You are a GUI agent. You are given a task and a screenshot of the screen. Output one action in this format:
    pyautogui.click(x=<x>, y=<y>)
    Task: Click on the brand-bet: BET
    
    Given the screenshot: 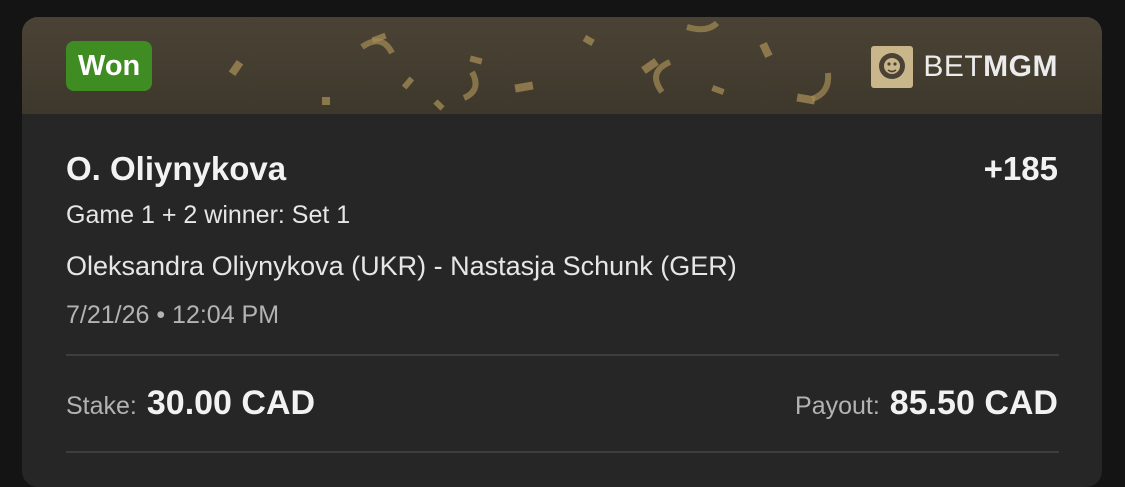 What is the action you would take?
    pyautogui.click(x=953, y=66)
    